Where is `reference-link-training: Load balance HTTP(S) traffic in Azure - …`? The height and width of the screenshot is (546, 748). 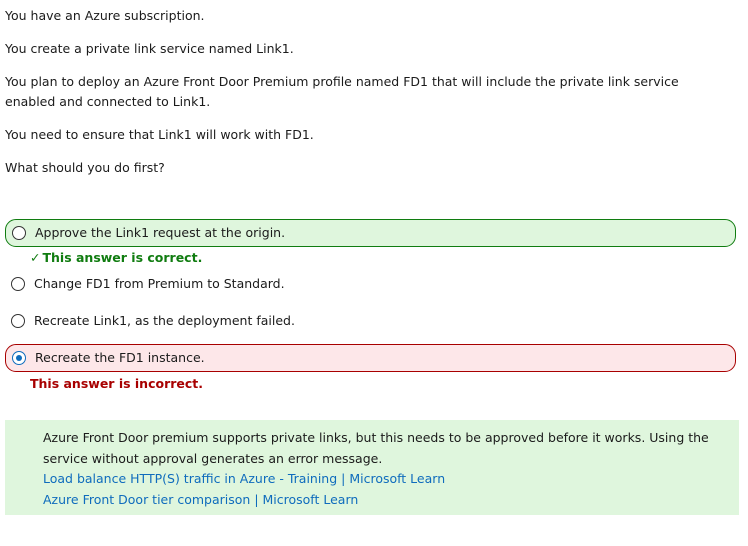
reference-link-training: Load balance HTTP(S) traffic in Azure - … is located at coordinates (381, 479).